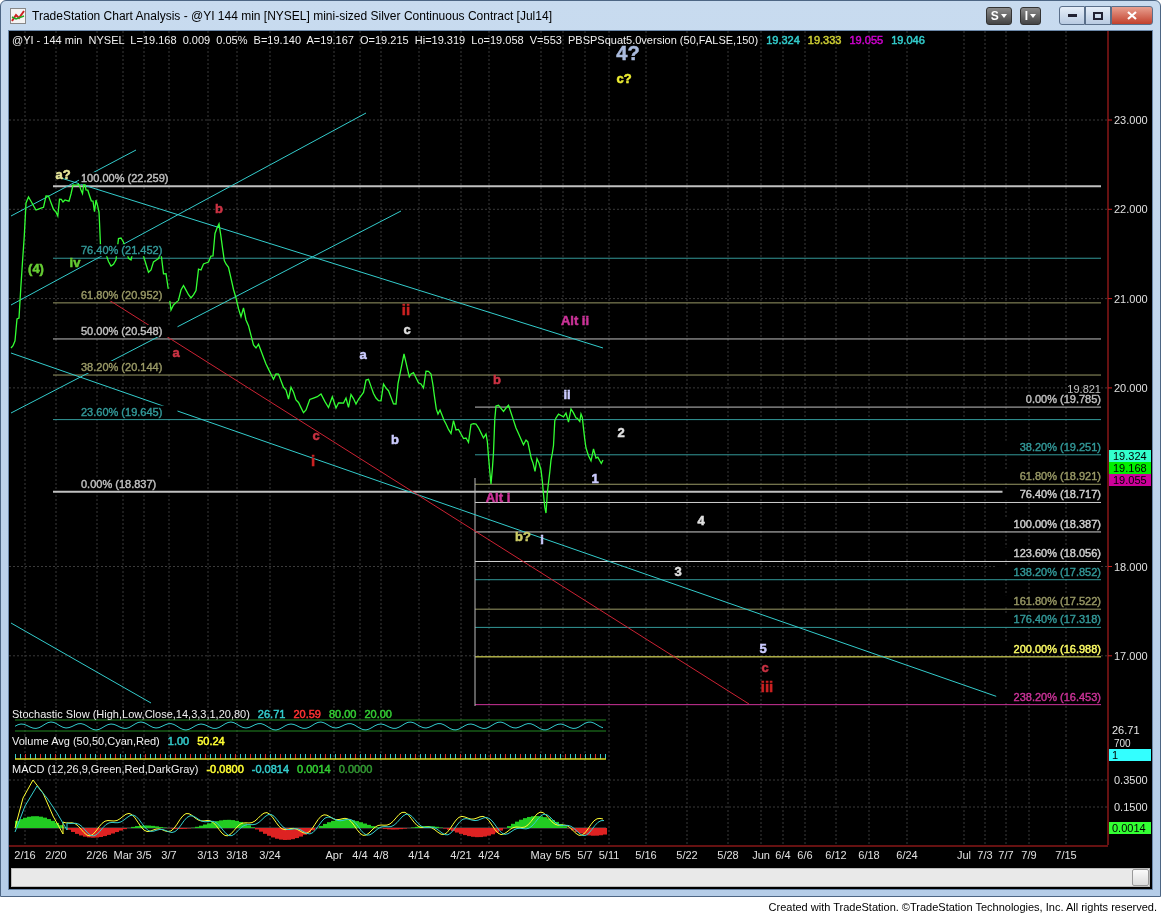  I want to click on study-reading: 19.046, so click(908, 40).